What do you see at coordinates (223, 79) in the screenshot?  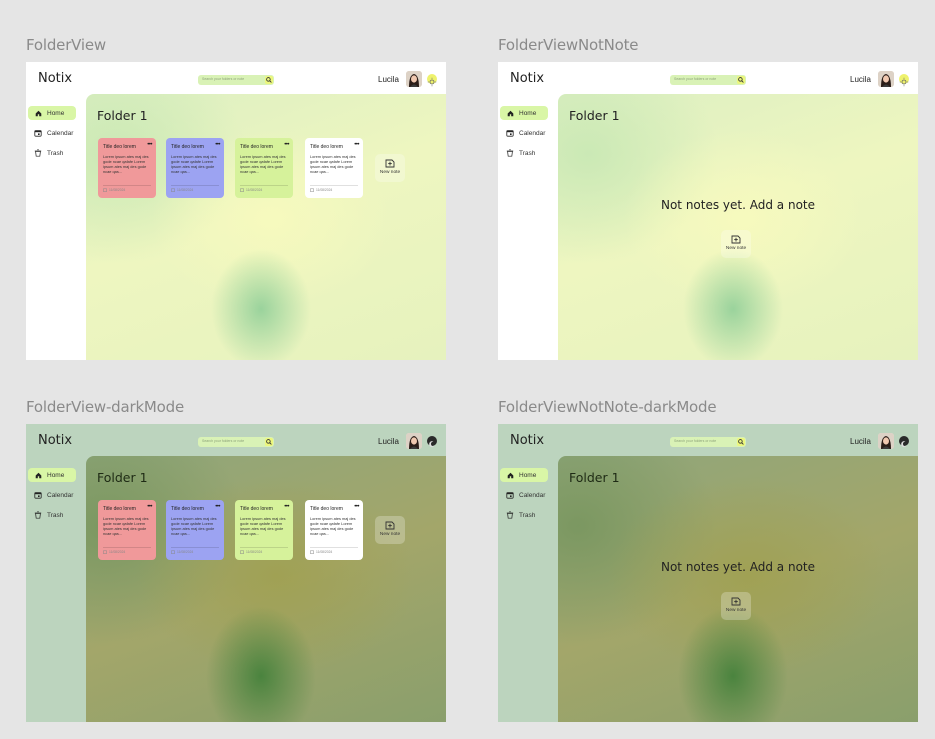 I see `search-placeholder: Search your folders or note` at bounding box center [223, 79].